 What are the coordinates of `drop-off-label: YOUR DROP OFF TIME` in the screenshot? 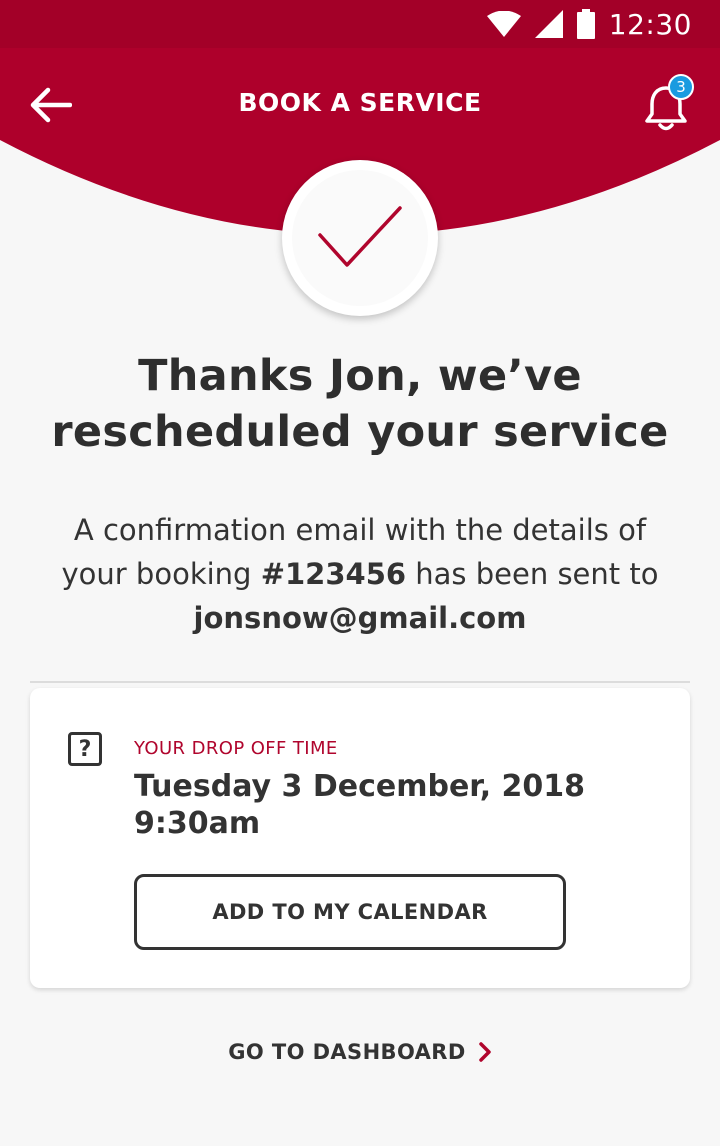 It's located at (236, 748).